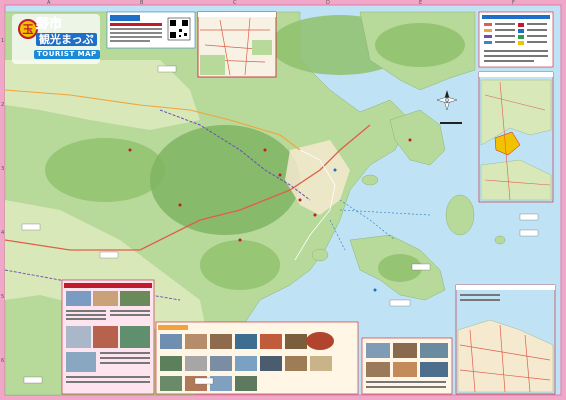 The height and width of the screenshot is (400, 566). What do you see at coordinates (516, 17) in the screenshot?
I see `legend-header` at bounding box center [516, 17].